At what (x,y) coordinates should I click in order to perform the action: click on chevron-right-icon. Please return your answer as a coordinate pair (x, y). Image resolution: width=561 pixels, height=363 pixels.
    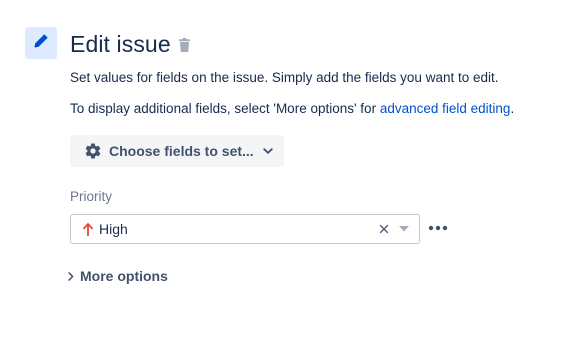
    Looking at the image, I should click on (71, 276).